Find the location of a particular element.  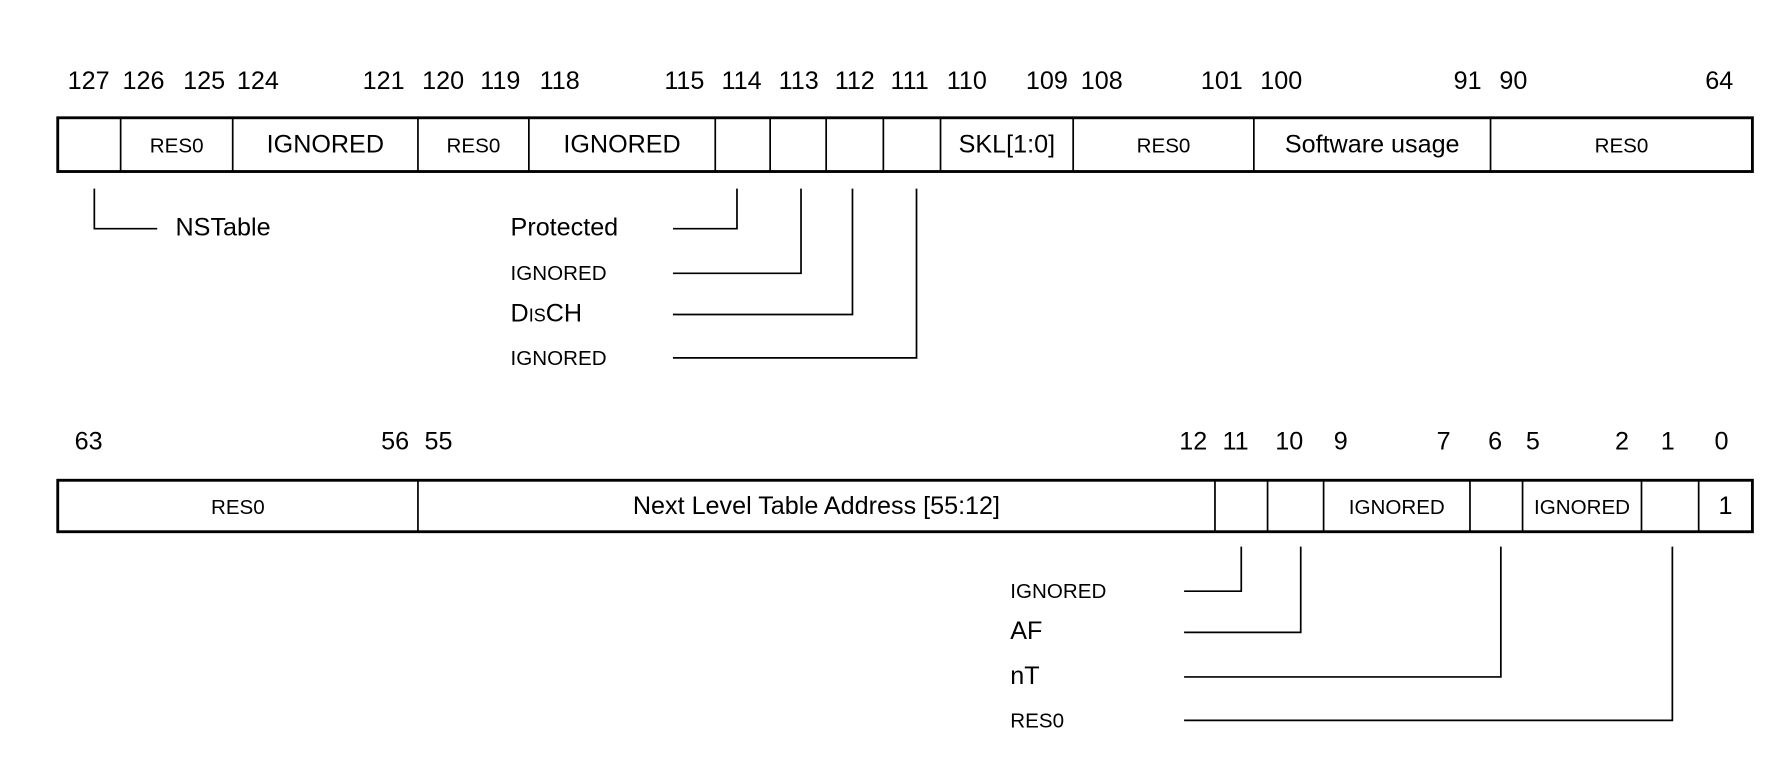

bit-number-label: 111 is located at coordinates (910, 81).